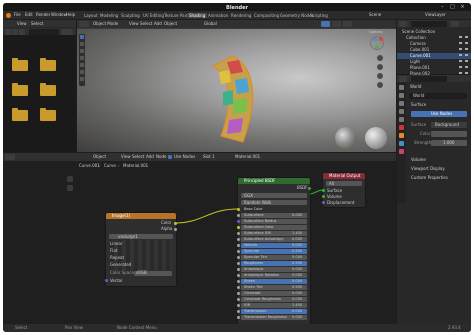  Describe the element at coordinates (380, 58) in the screenshot. I see `zoom-icon` at that location.